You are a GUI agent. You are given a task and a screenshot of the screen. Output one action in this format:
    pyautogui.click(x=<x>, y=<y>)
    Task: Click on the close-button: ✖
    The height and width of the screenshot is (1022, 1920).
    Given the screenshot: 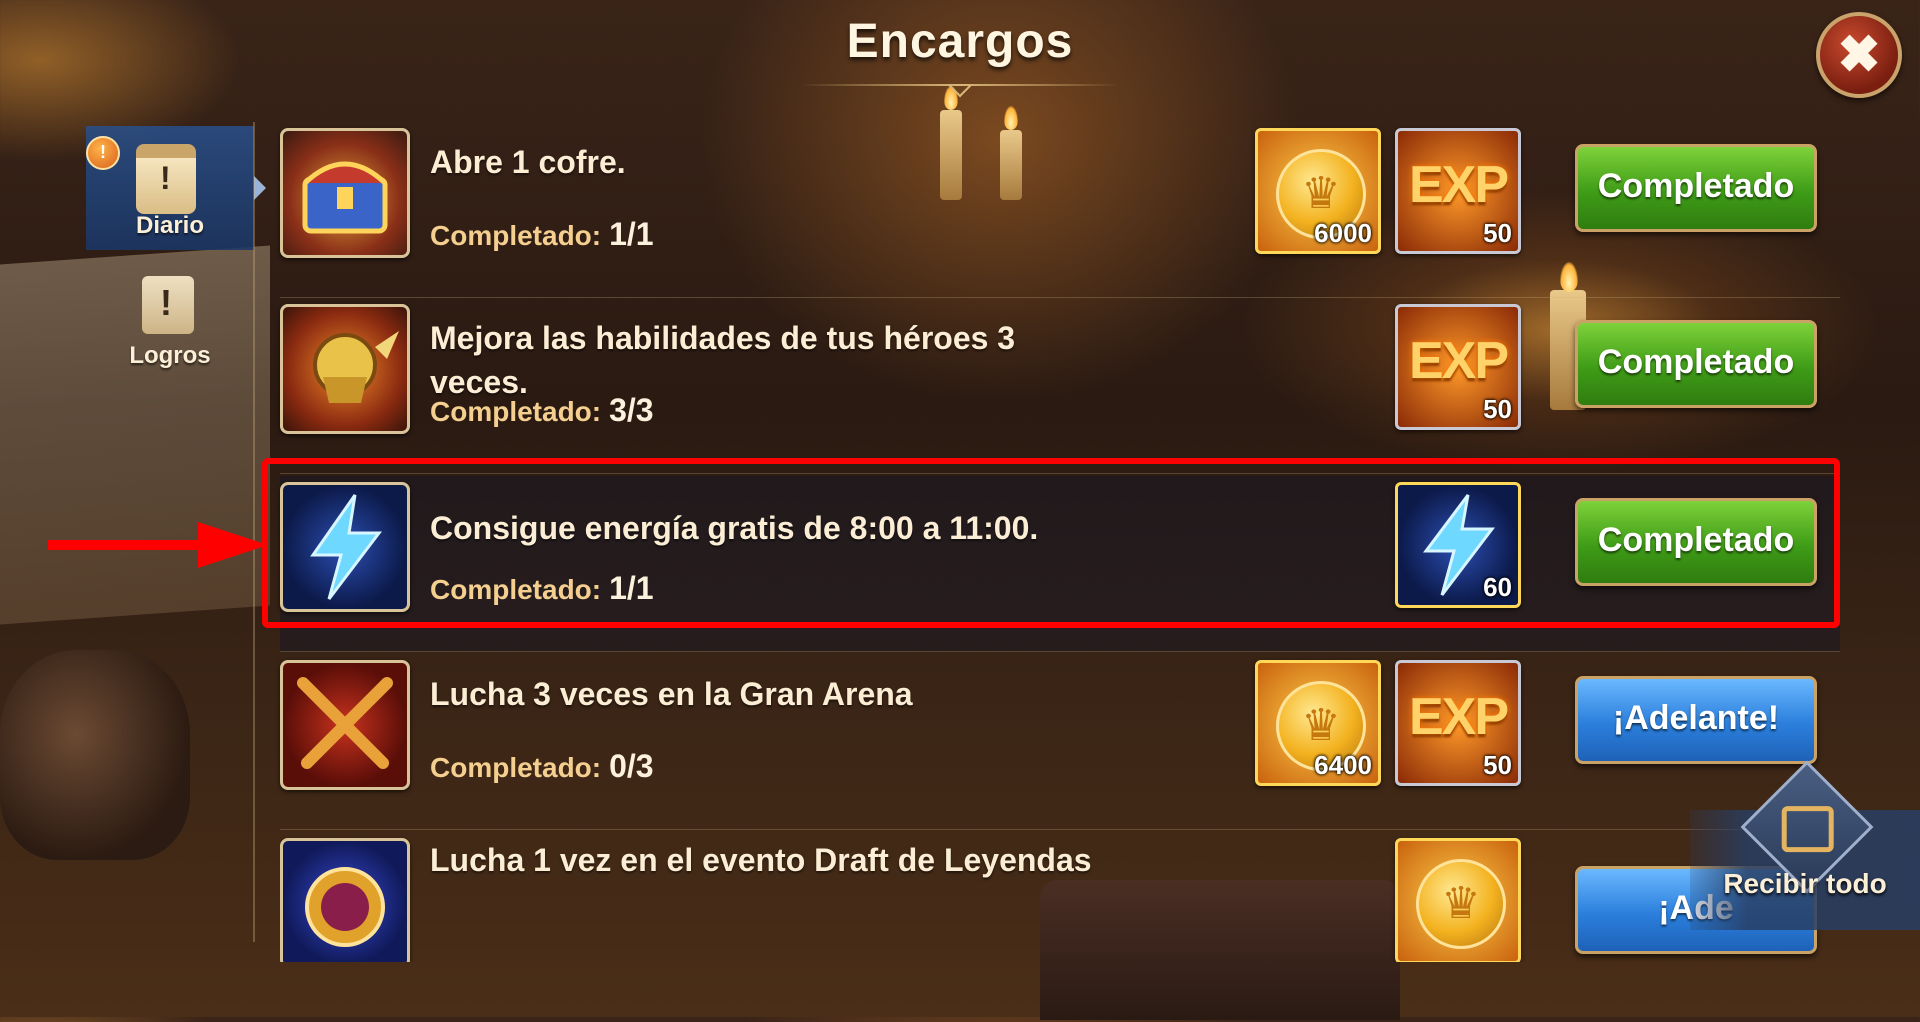 What is the action you would take?
    pyautogui.click(x=1859, y=55)
    